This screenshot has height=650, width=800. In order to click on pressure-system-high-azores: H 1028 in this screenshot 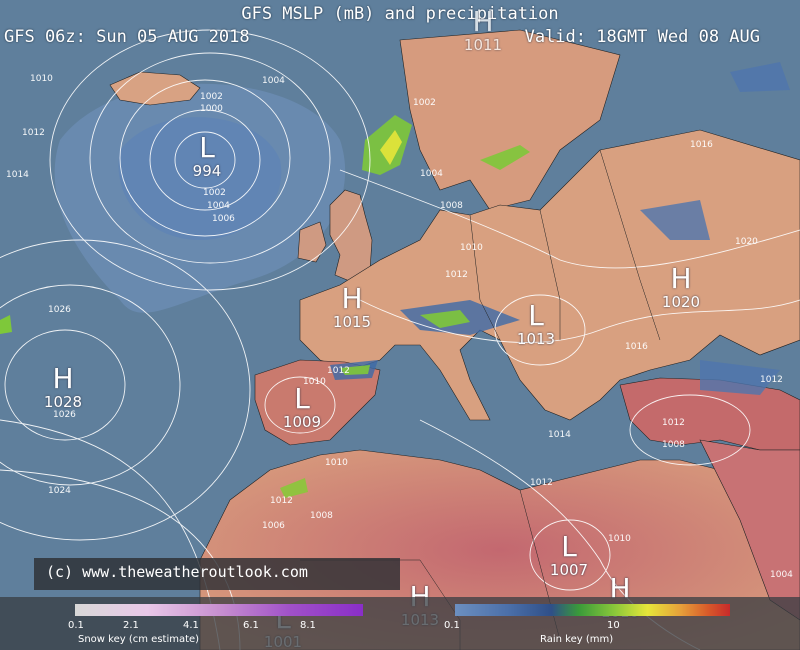, I will do `click(63, 387)`.